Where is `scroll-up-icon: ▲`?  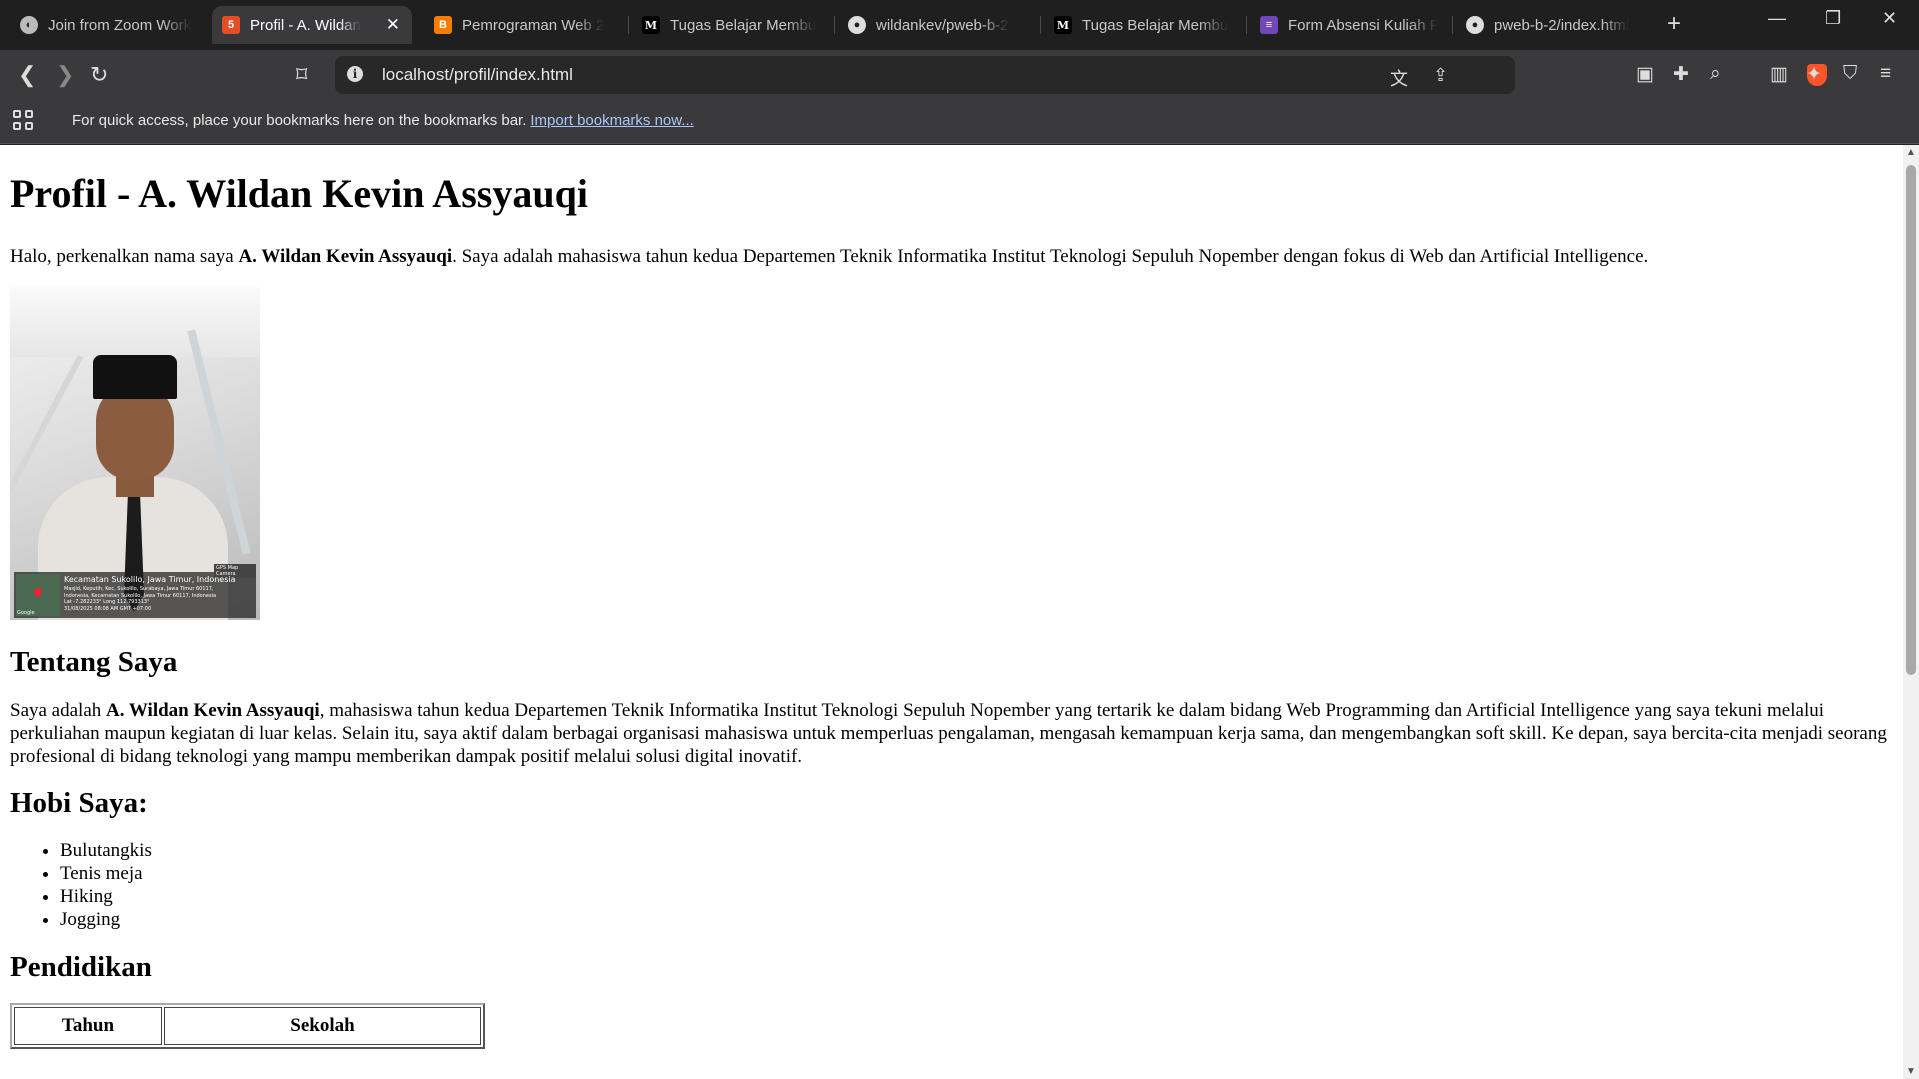 scroll-up-icon: ▲ is located at coordinates (1911, 152).